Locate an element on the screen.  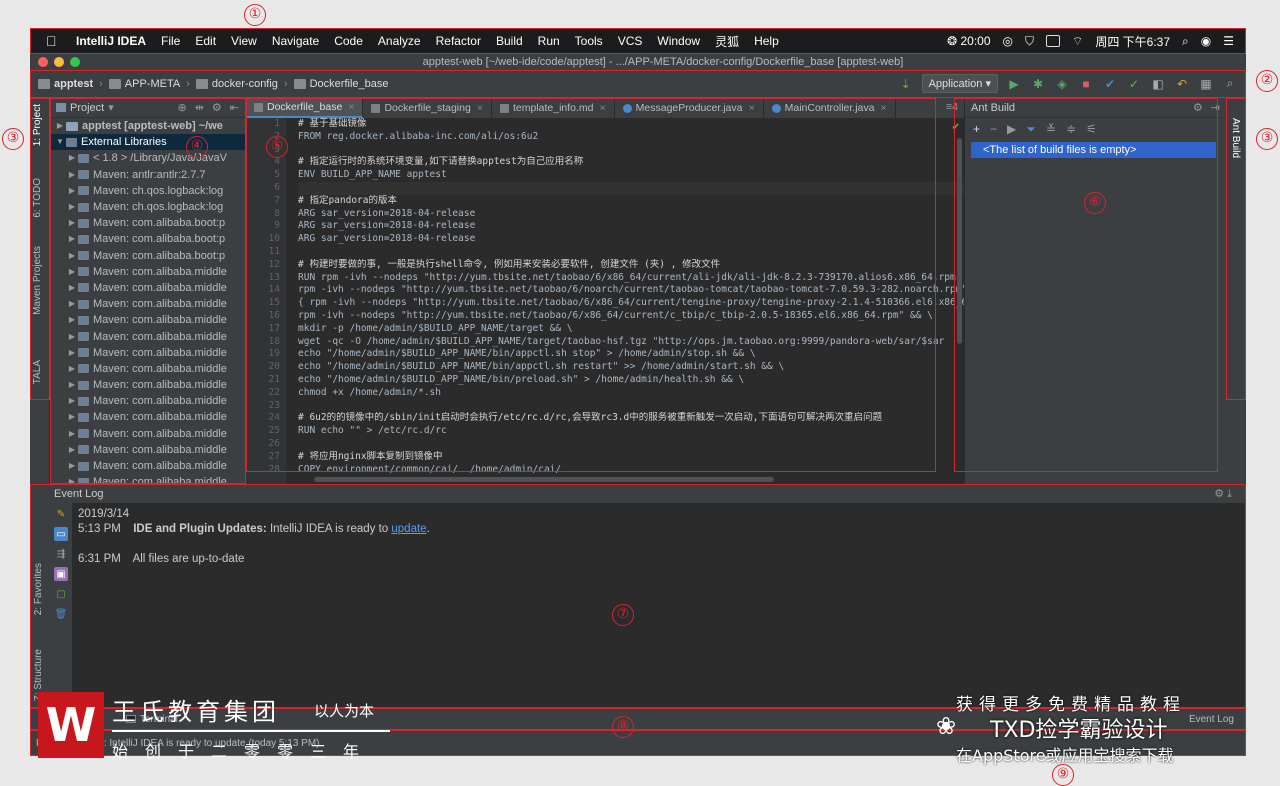
code-line: ARG sar_version=2018-04-release is located at coordinates (631, 239).